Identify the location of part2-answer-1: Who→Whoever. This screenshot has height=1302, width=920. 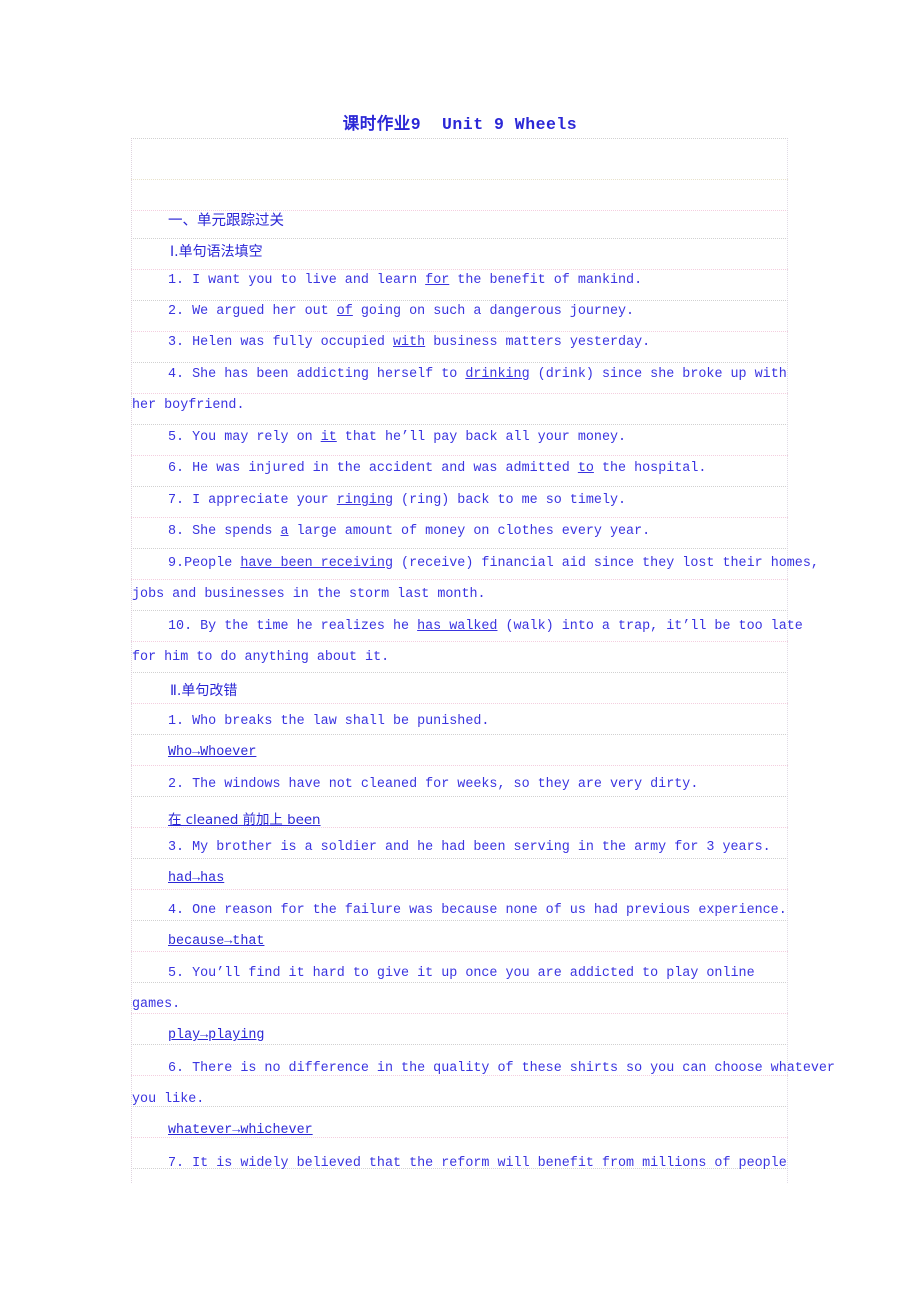
(212, 752).